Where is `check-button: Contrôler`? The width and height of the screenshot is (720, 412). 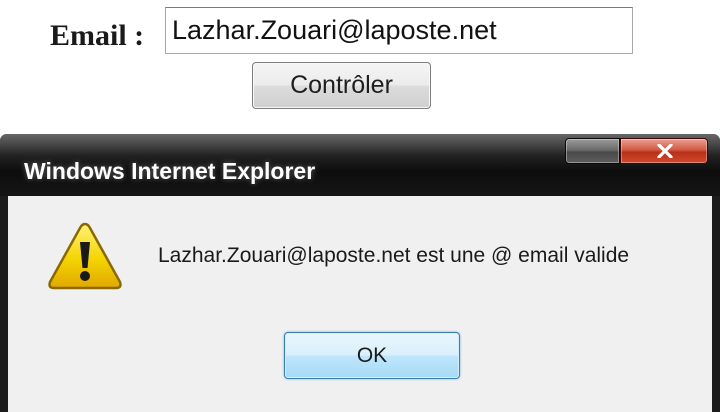 check-button: Contrôler is located at coordinates (341, 85).